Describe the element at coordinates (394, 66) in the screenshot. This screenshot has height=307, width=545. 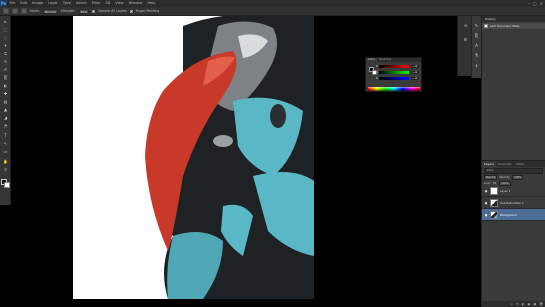
I see `red-slider` at that location.